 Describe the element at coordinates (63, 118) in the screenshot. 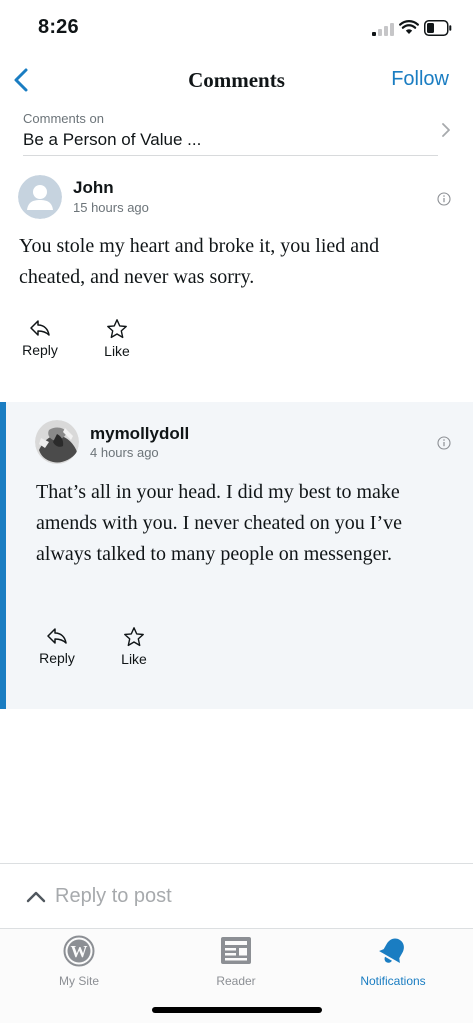

I see `post-link-label: Comments on` at that location.